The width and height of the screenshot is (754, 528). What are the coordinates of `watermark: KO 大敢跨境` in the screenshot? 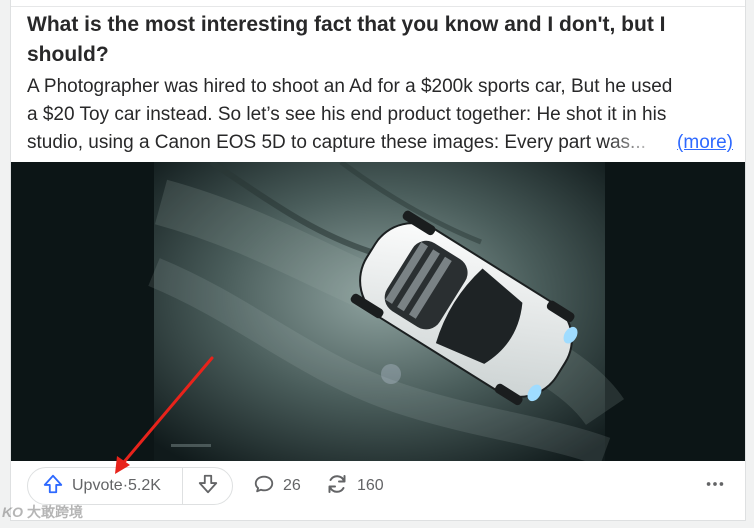 It's located at (42, 512).